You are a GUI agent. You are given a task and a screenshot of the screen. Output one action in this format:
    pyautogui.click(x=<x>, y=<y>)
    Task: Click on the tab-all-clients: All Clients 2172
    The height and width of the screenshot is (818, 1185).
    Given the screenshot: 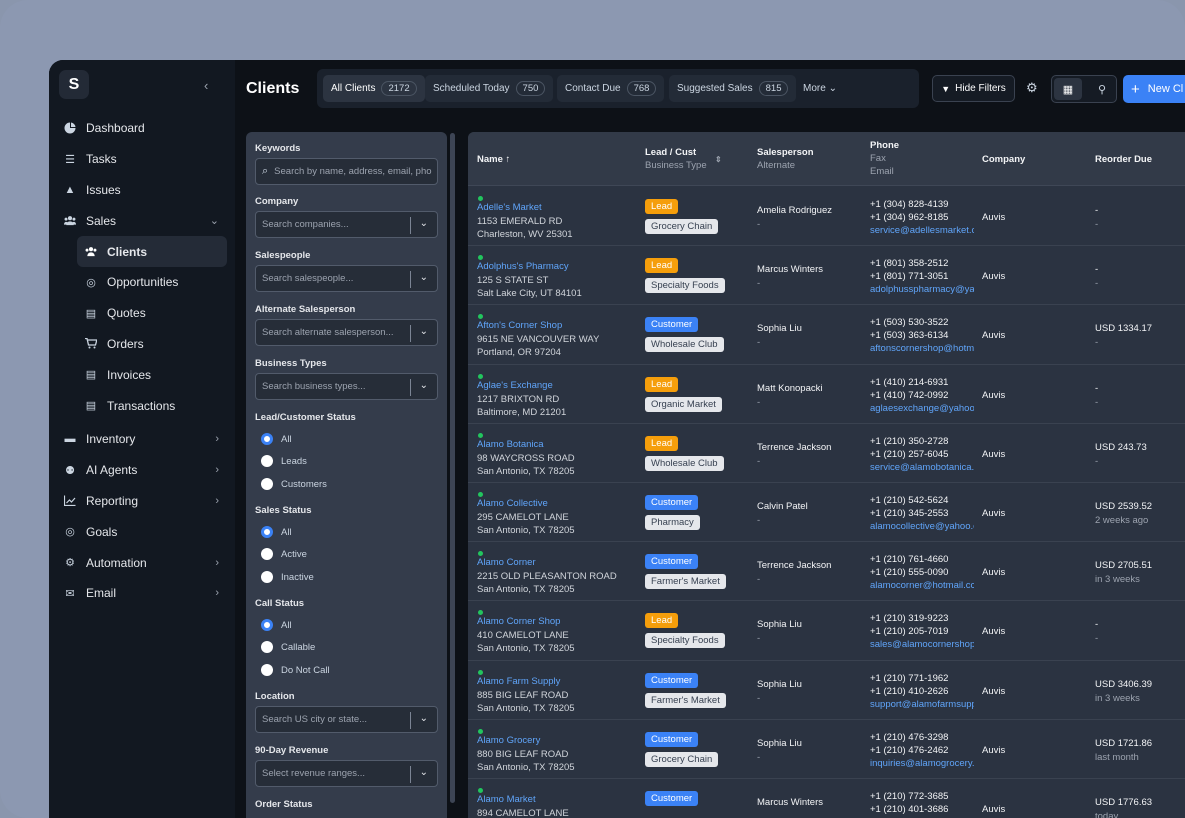 What is the action you would take?
    pyautogui.click(x=374, y=88)
    